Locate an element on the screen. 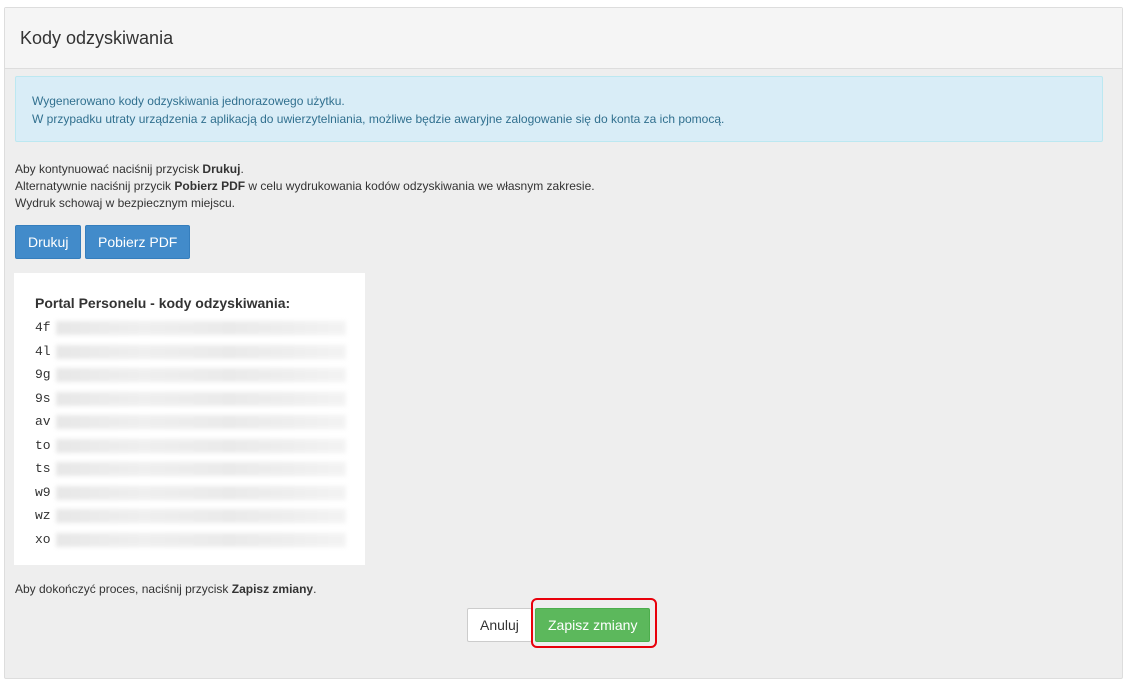 The width and height of the screenshot is (1130, 688). recovery-code-text: 4l is located at coordinates (43, 351).